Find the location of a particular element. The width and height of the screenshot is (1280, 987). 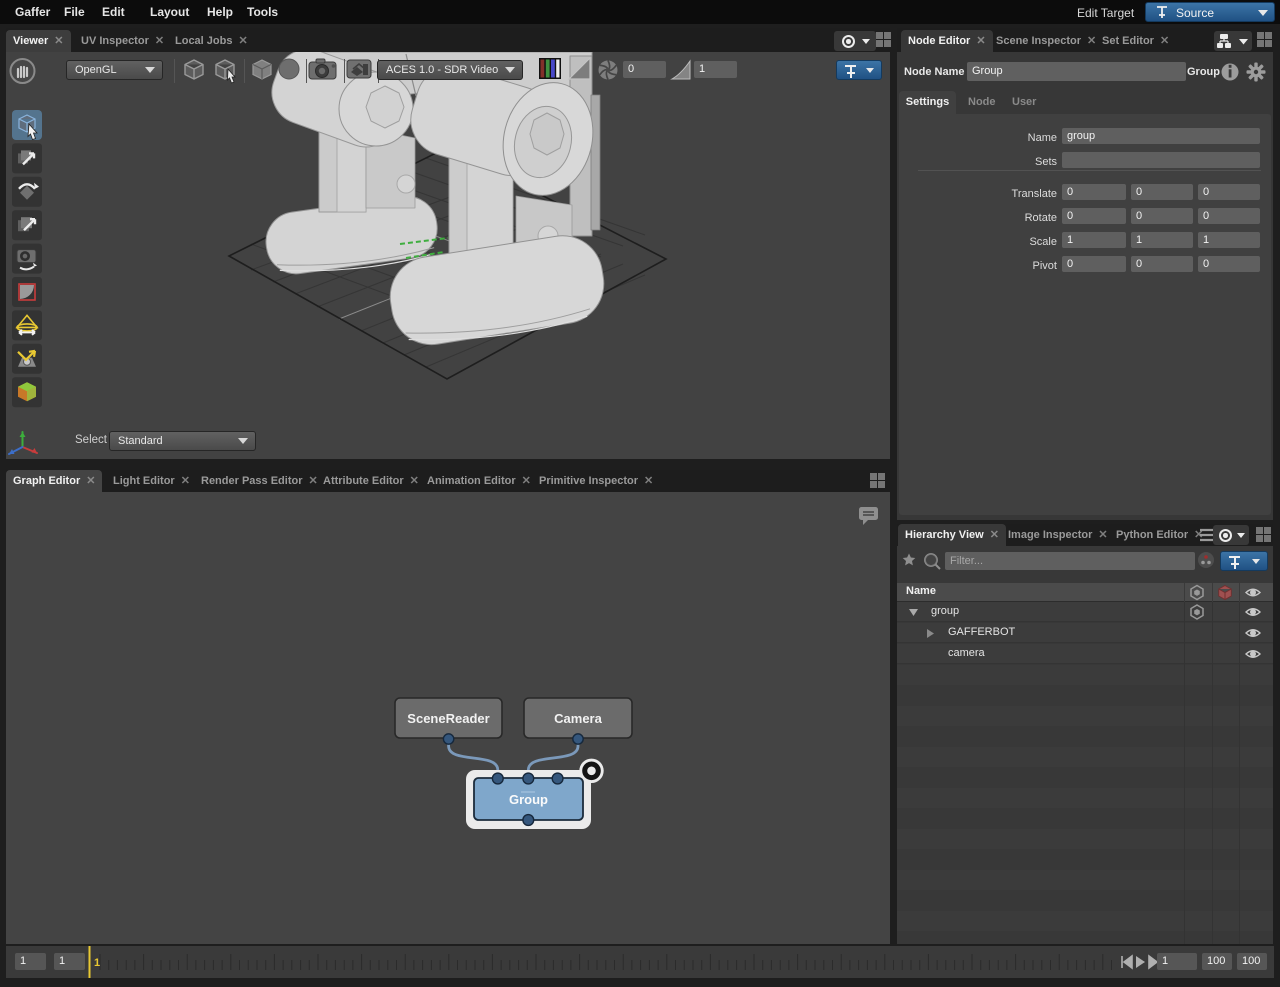

svg-text: 1 is located at coordinates (97, 963).